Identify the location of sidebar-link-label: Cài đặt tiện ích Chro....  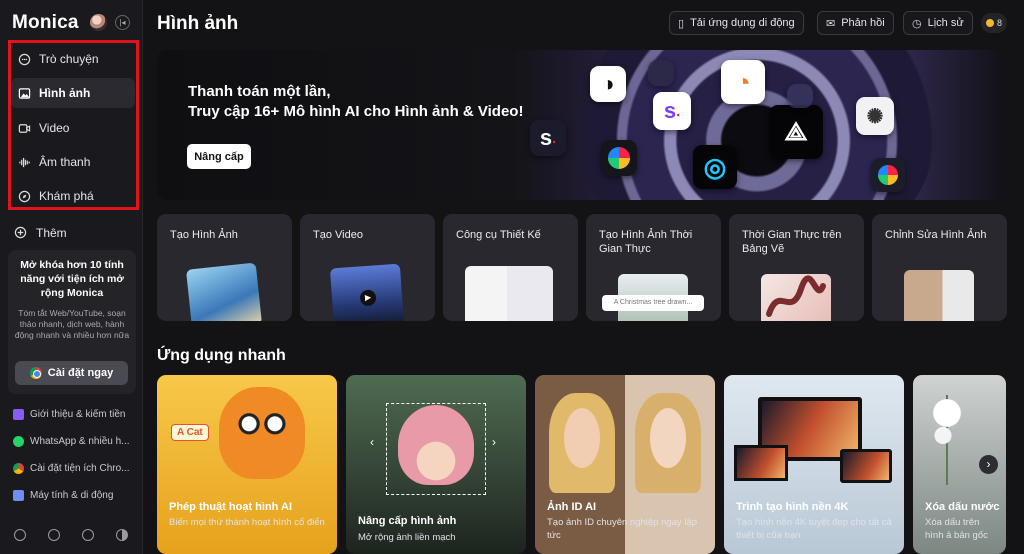
(80, 468).